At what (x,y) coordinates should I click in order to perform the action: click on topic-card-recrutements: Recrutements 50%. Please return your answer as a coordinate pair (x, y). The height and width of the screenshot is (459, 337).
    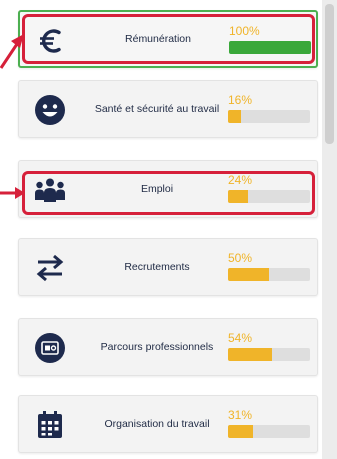
    Looking at the image, I should click on (168, 267).